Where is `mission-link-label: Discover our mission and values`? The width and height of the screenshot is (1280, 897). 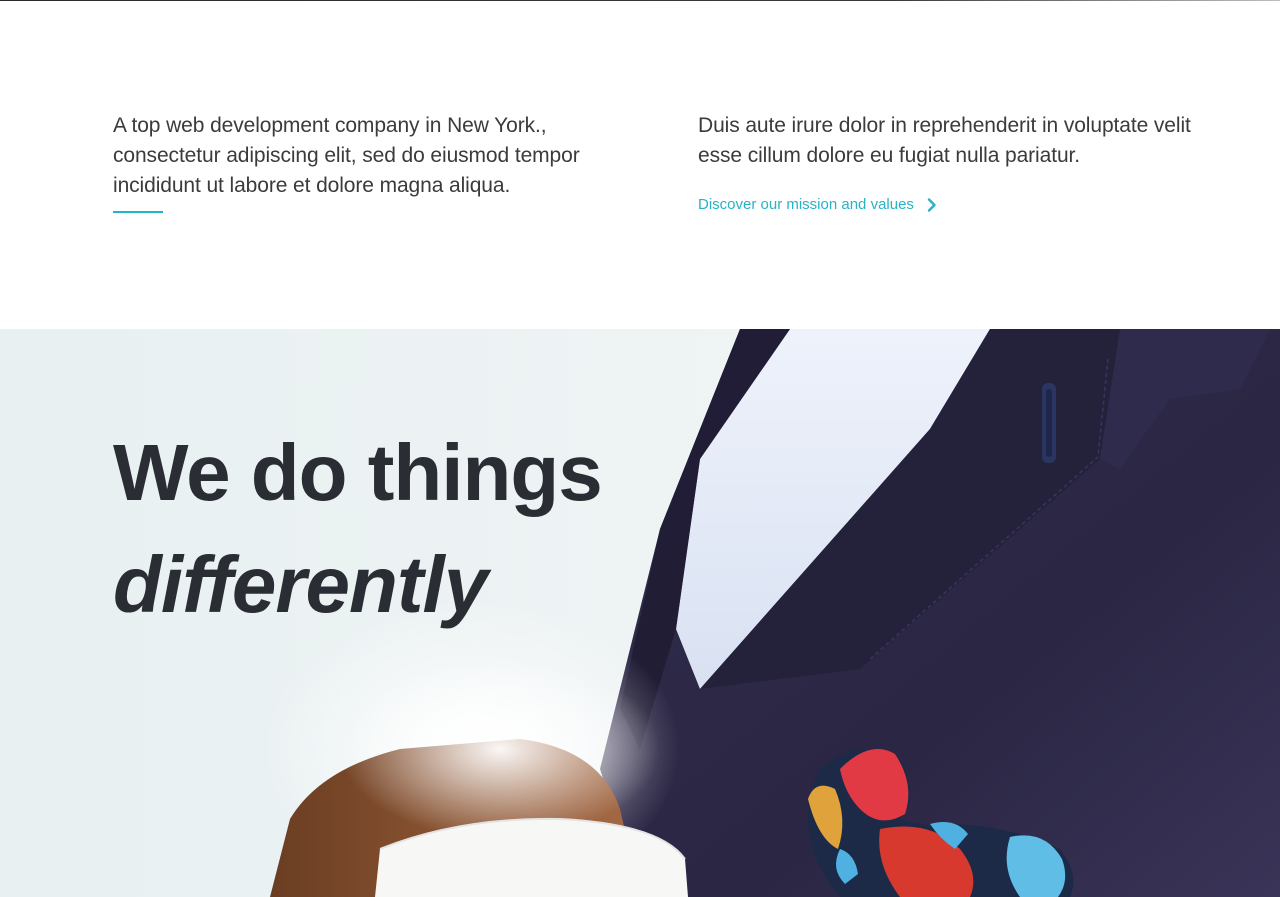
mission-link-label: Discover our mission and values is located at coordinates (806, 204).